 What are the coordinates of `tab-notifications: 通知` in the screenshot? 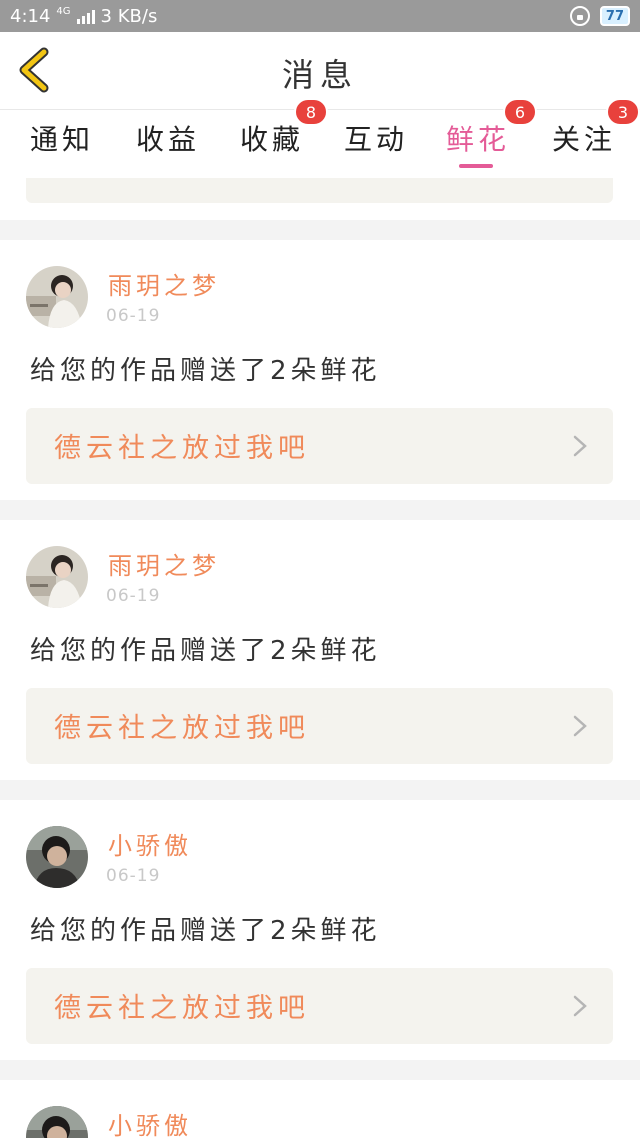 It's located at (62, 146).